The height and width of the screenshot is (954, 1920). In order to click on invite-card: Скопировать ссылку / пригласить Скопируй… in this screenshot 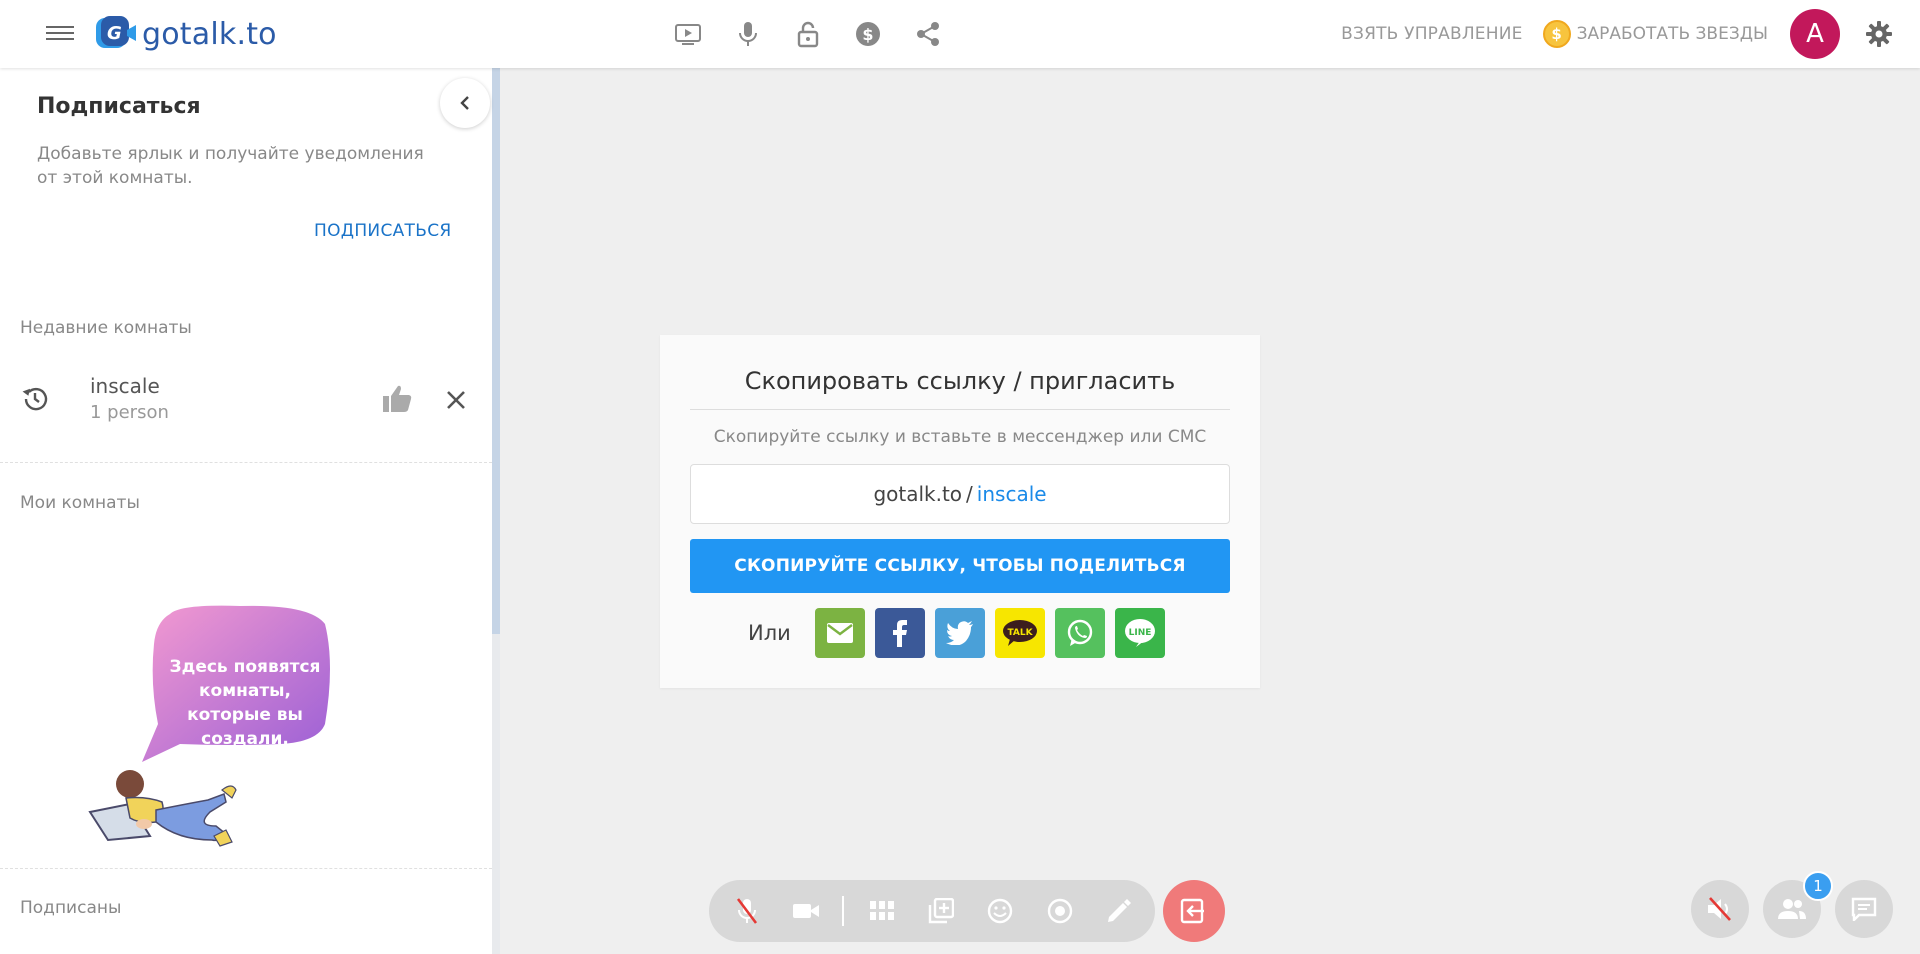, I will do `click(960, 511)`.